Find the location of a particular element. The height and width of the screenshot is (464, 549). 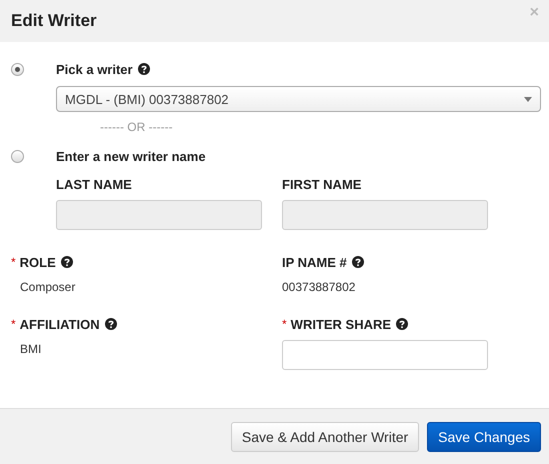

field-value: BMI is located at coordinates (31, 349).